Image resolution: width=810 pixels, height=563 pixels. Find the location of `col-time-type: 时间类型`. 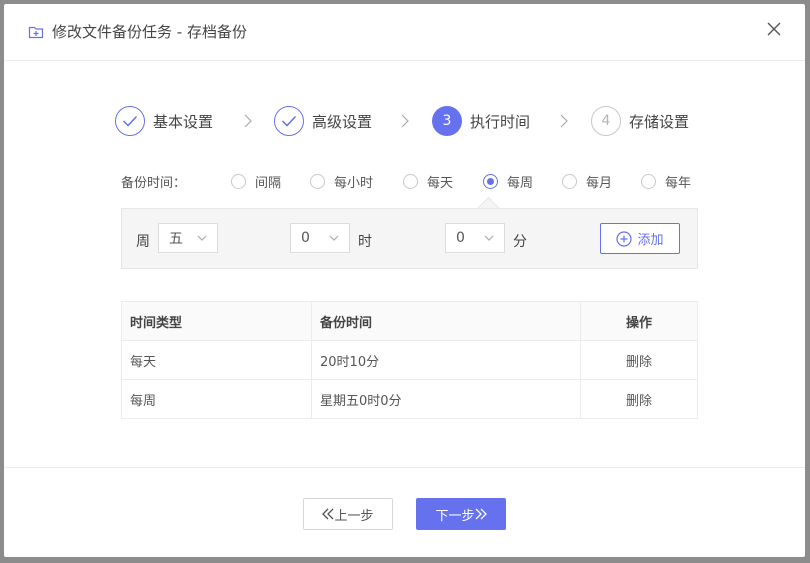

col-time-type: 时间类型 is located at coordinates (216, 321).